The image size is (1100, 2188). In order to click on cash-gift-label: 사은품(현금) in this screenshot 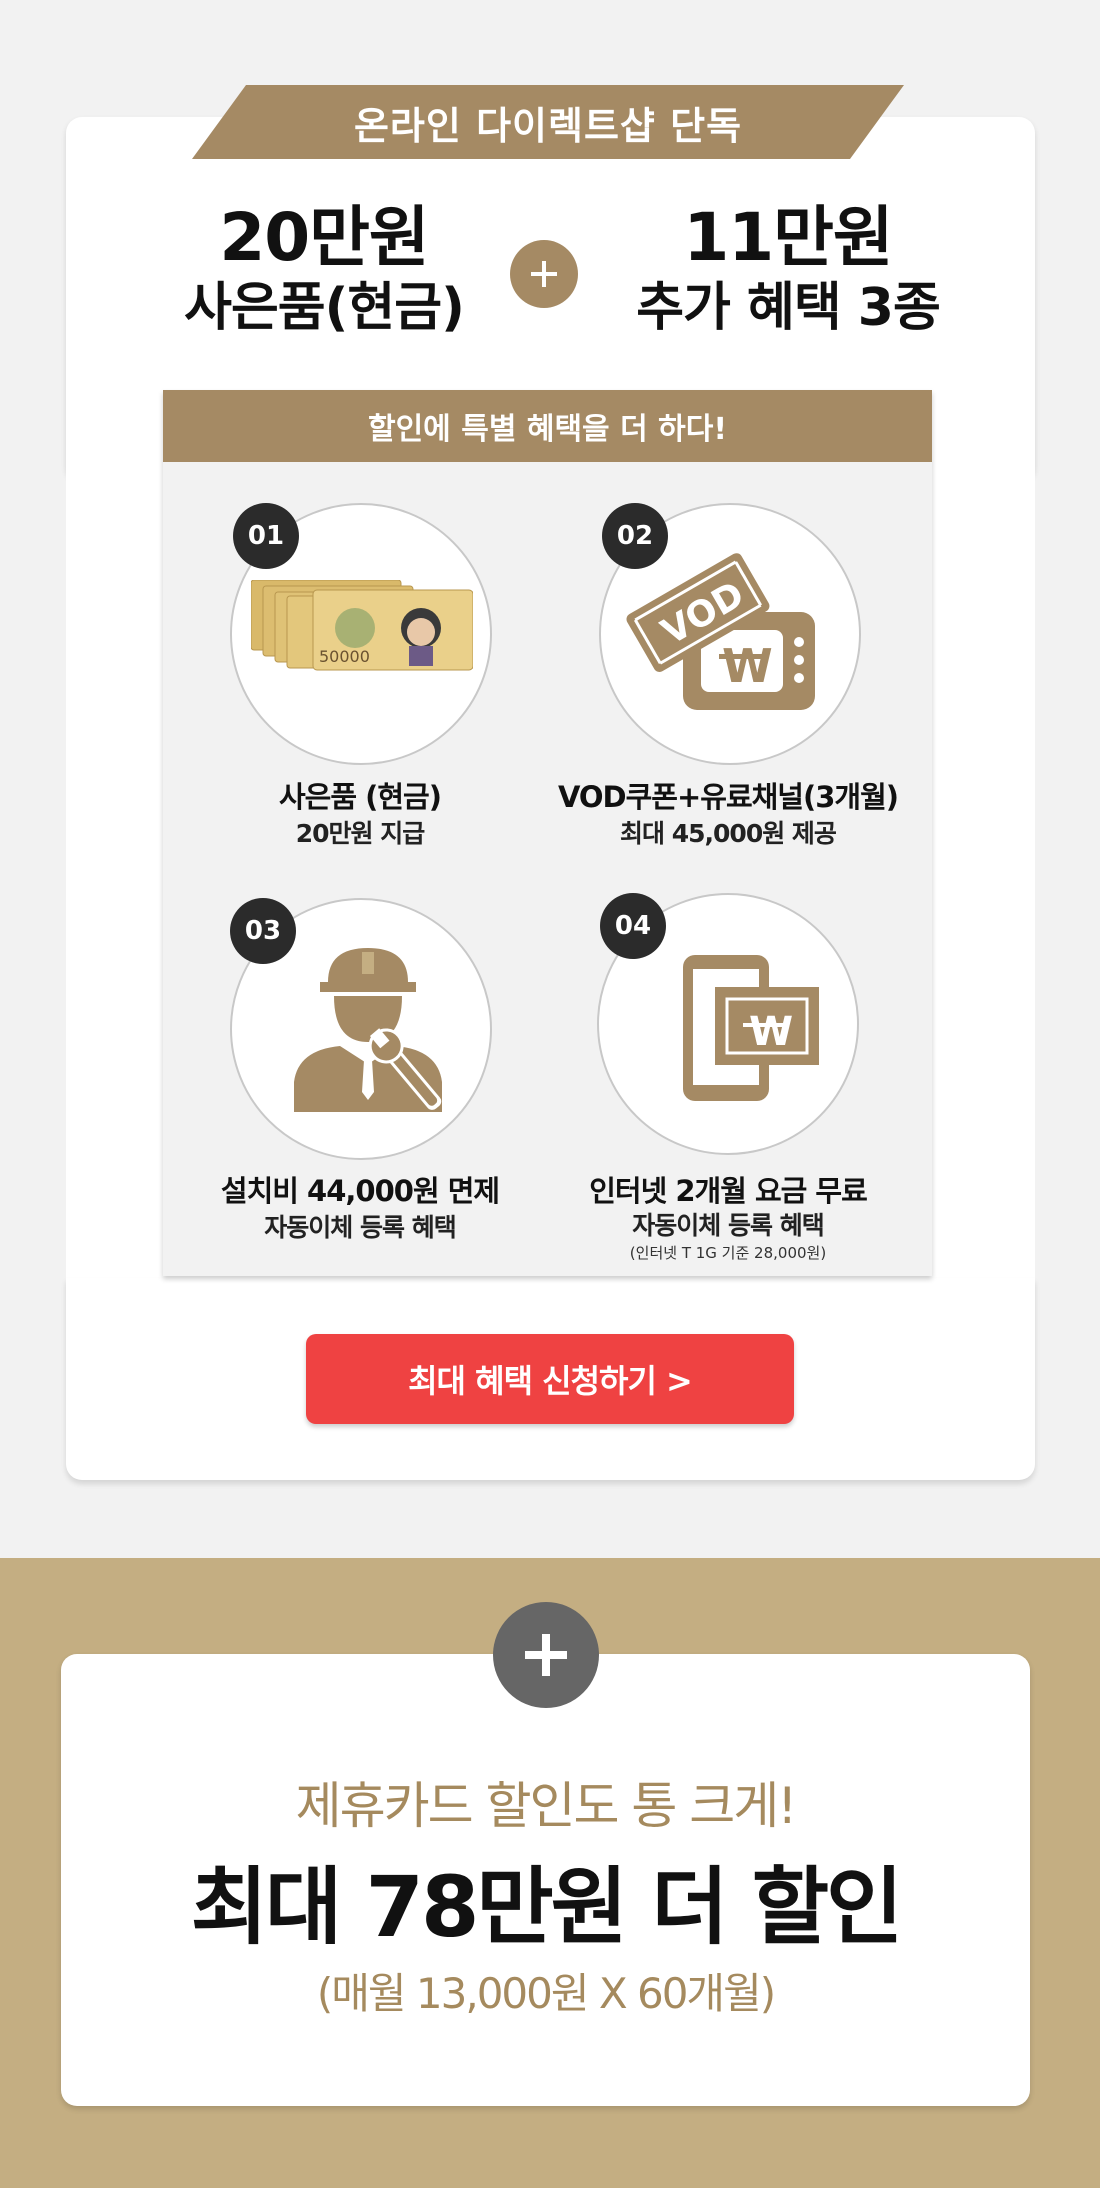, I will do `click(324, 308)`.